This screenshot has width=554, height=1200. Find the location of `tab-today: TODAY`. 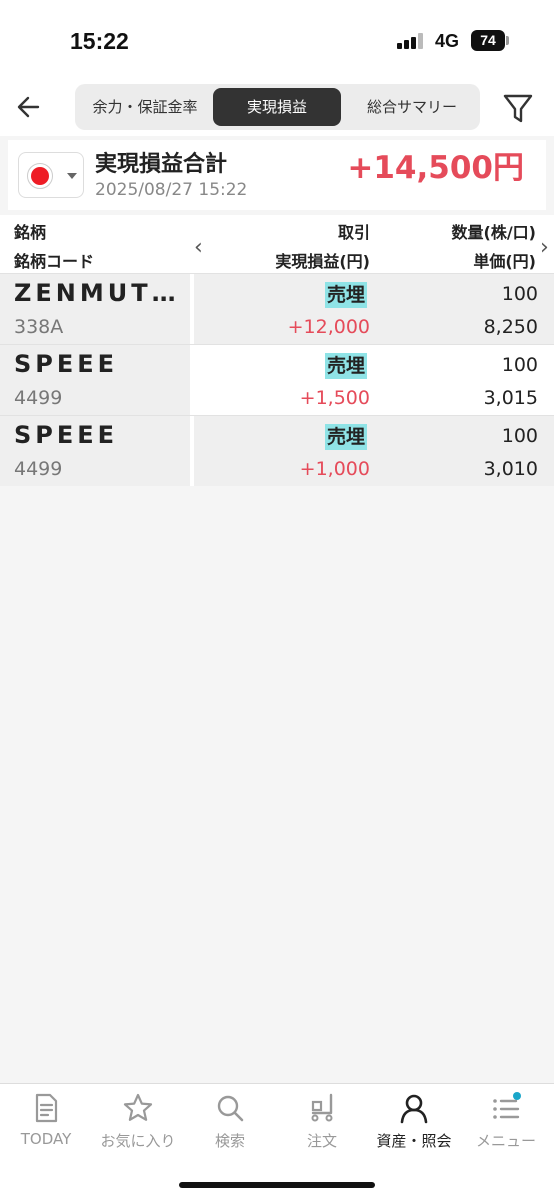

tab-today: TODAY is located at coordinates (46, 1127).